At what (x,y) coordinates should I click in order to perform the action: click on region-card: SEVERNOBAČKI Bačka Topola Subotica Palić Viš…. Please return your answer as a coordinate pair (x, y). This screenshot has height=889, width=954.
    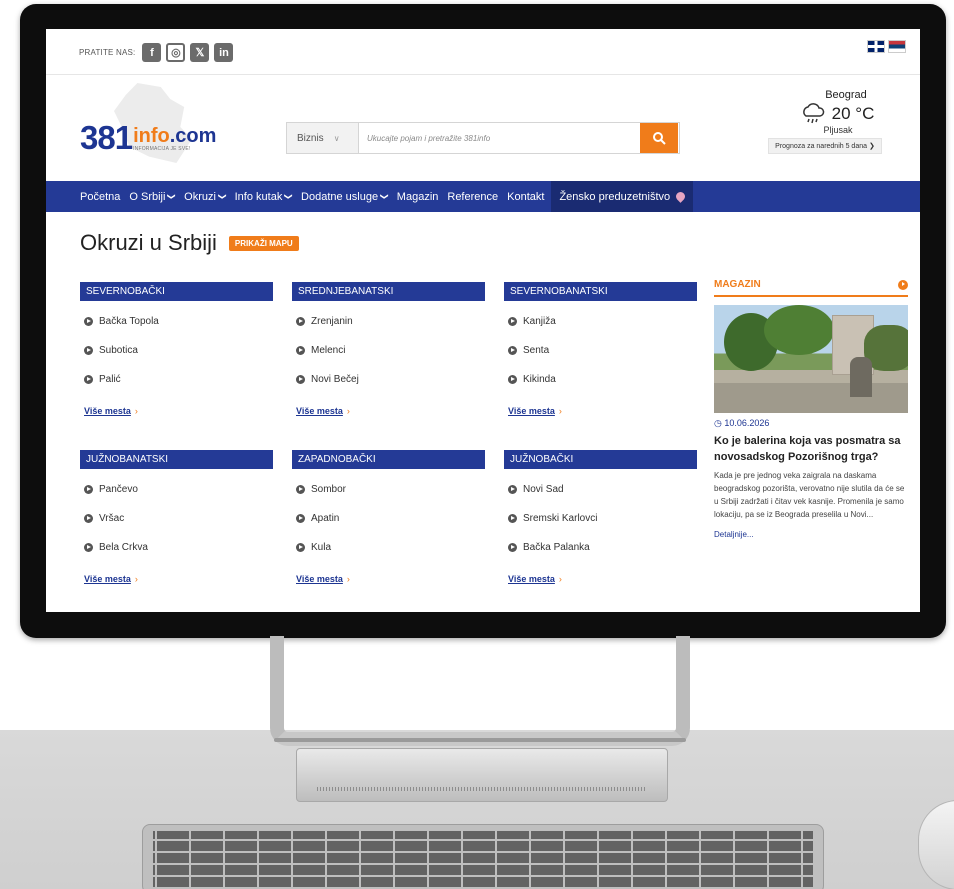
    Looking at the image, I should click on (176, 349).